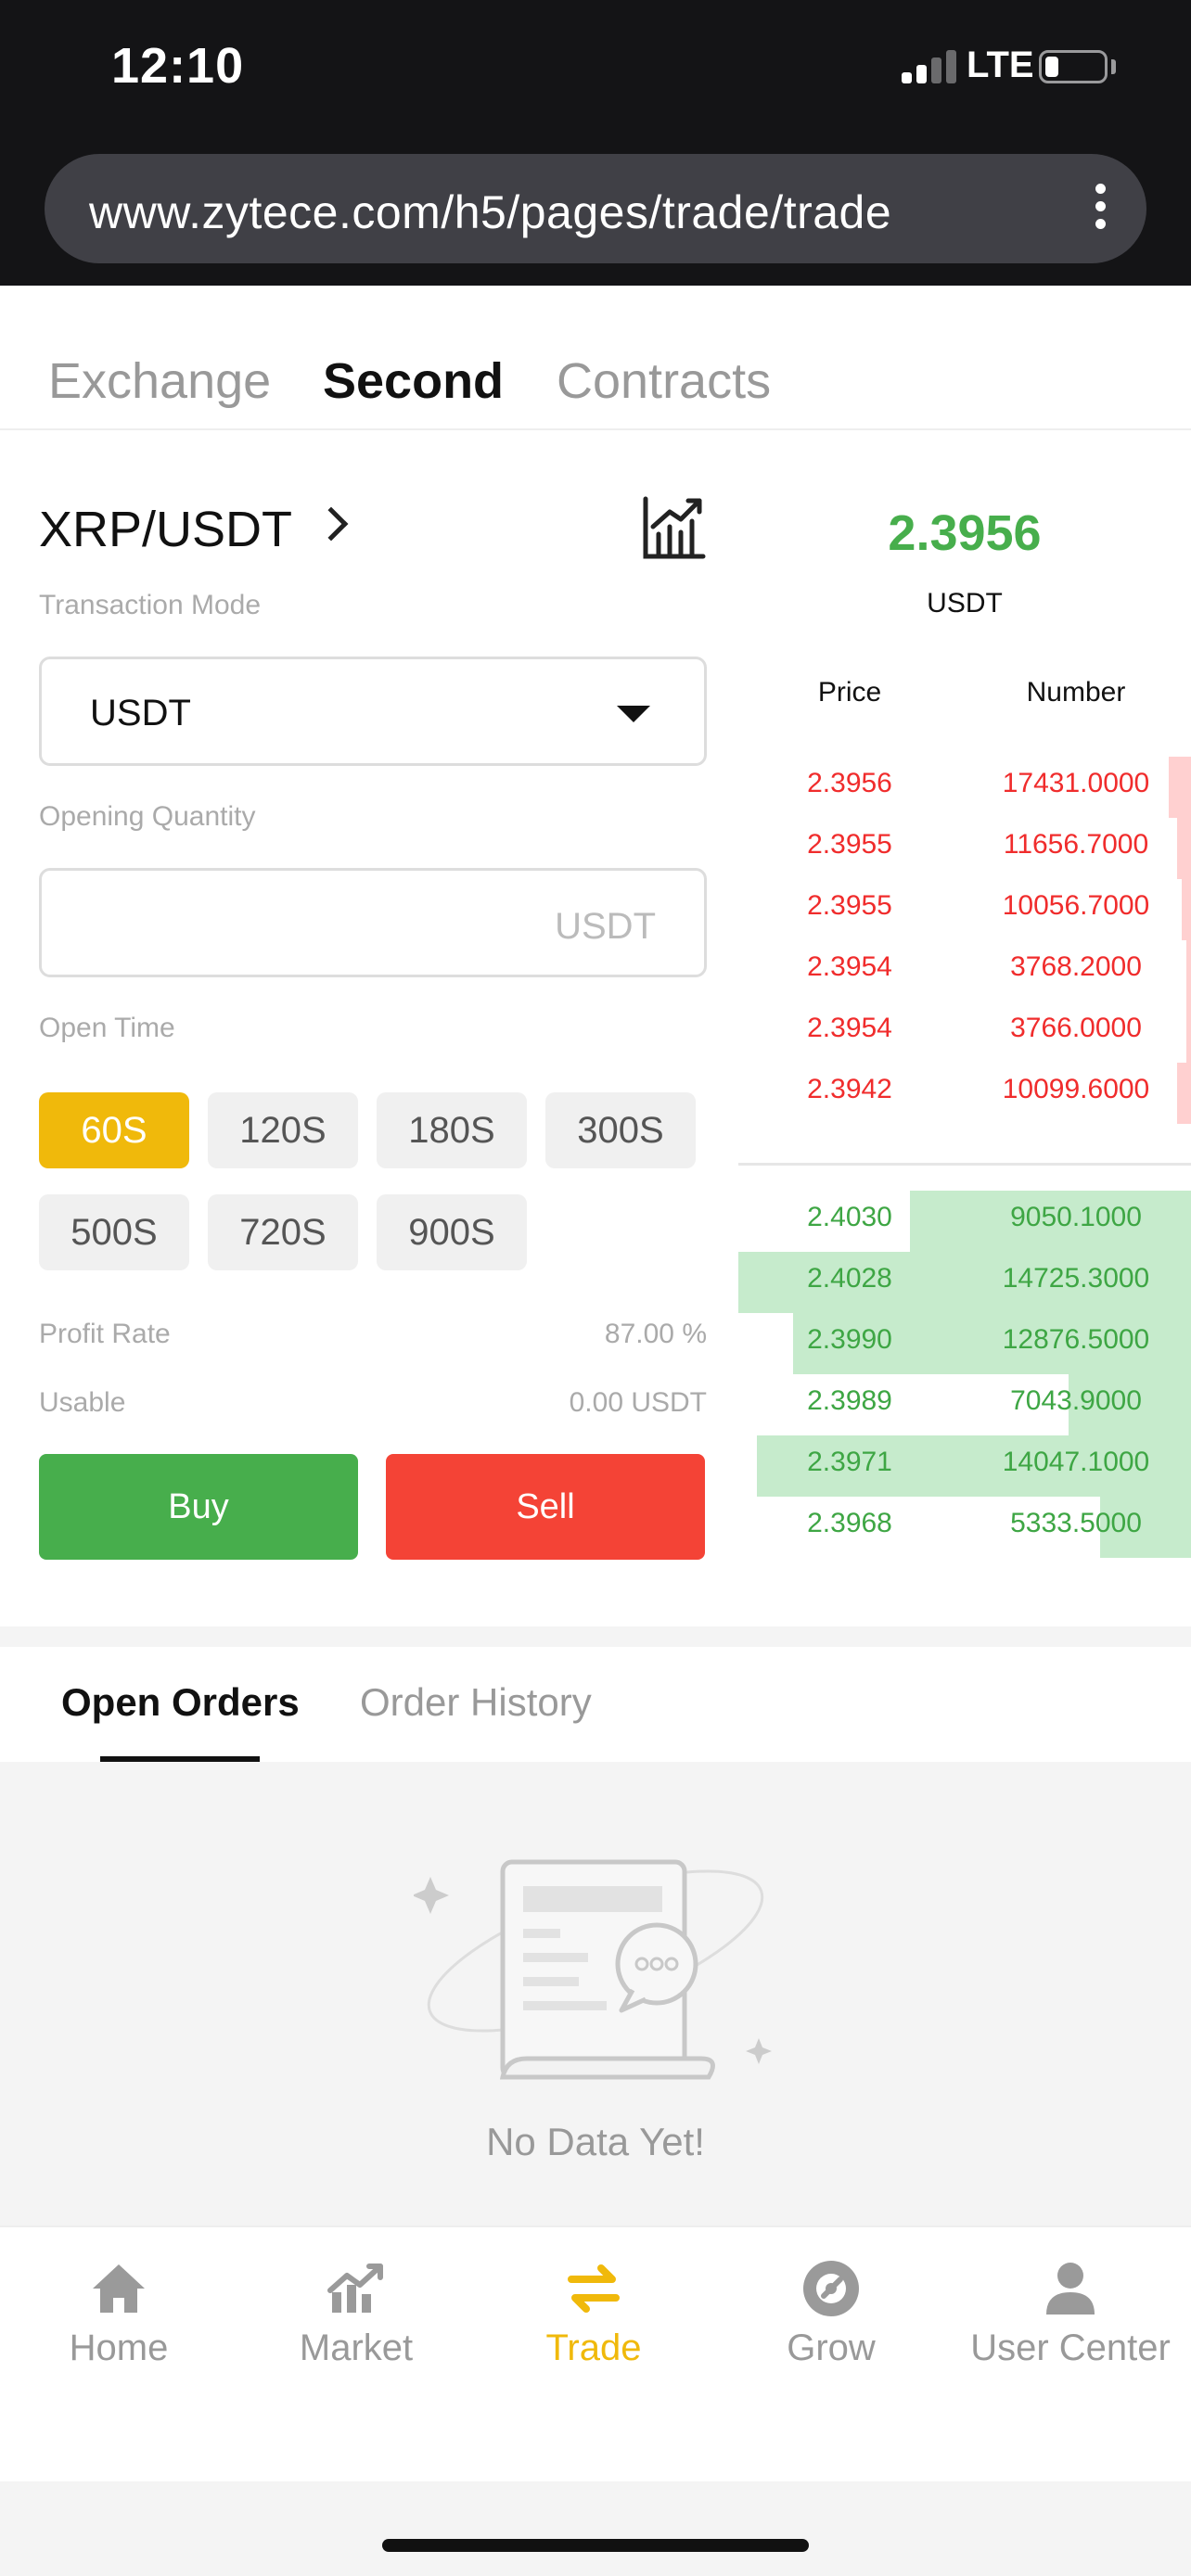 Image resolution: width=1191 pixels, height=2576 pixels. I want to click on nav-grow: Grow, so click(831, 2313).